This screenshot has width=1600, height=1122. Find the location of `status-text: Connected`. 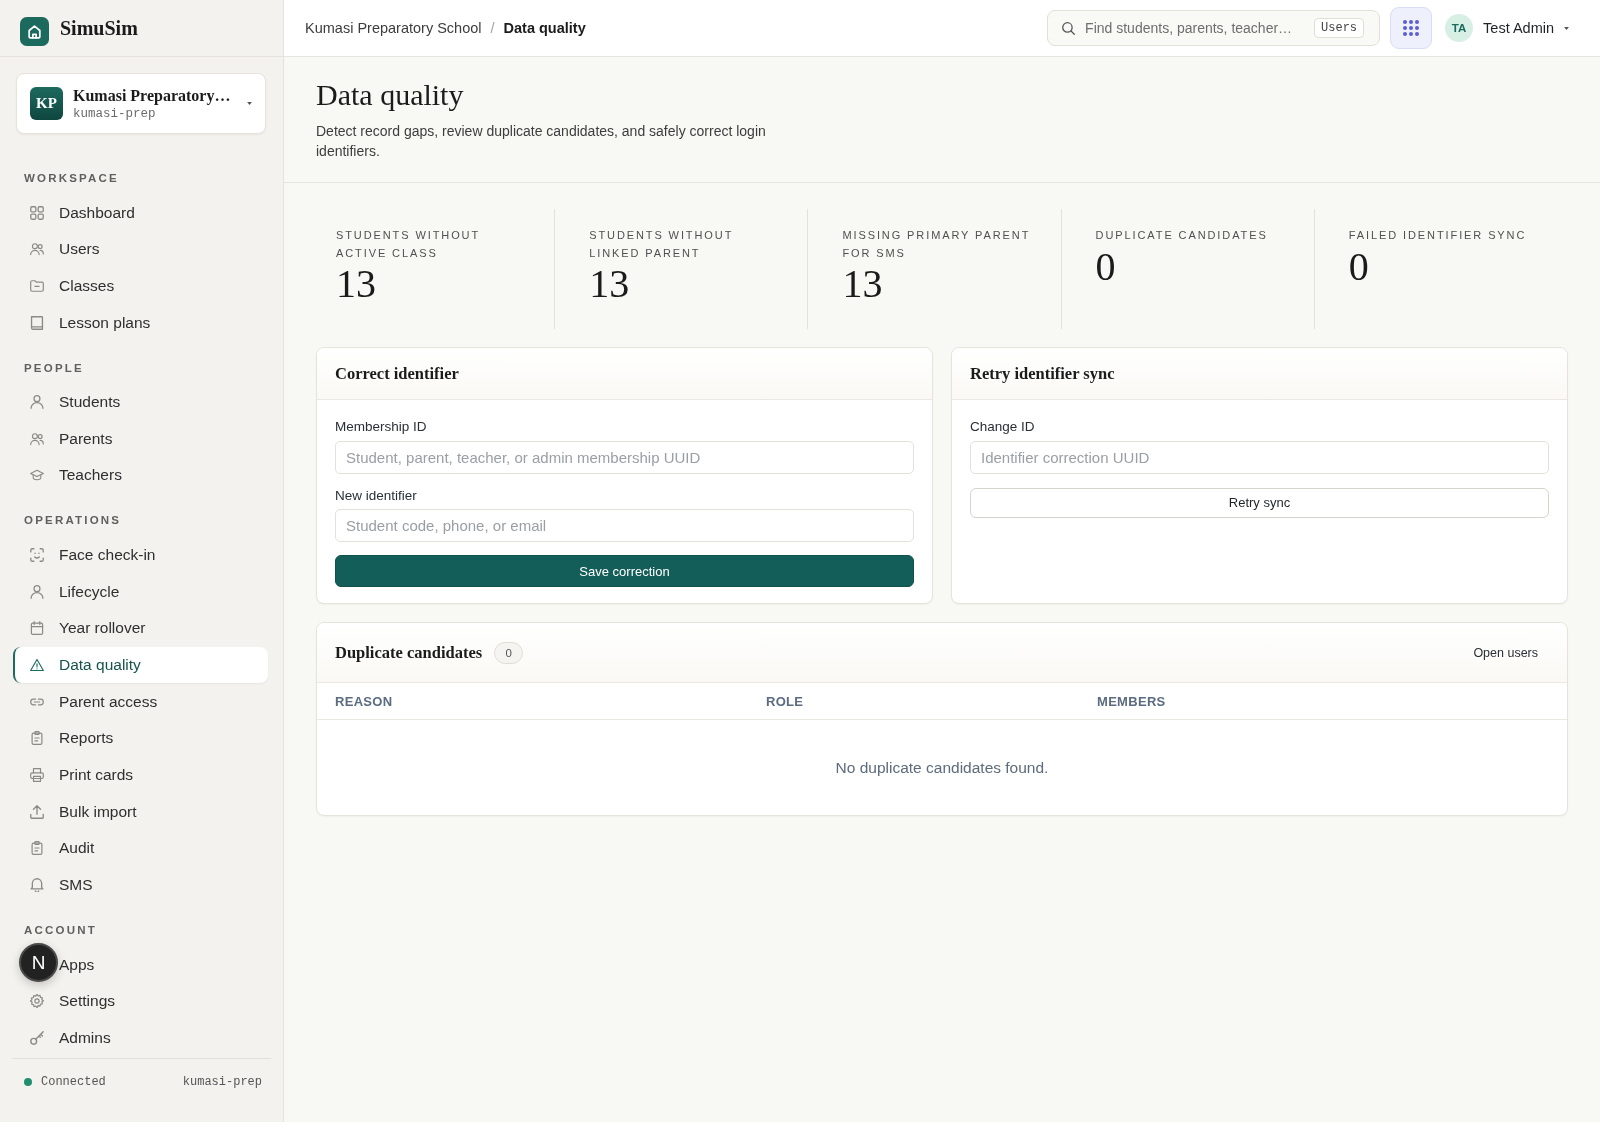

status-text: Connected is located at coordinates (73, 1081).